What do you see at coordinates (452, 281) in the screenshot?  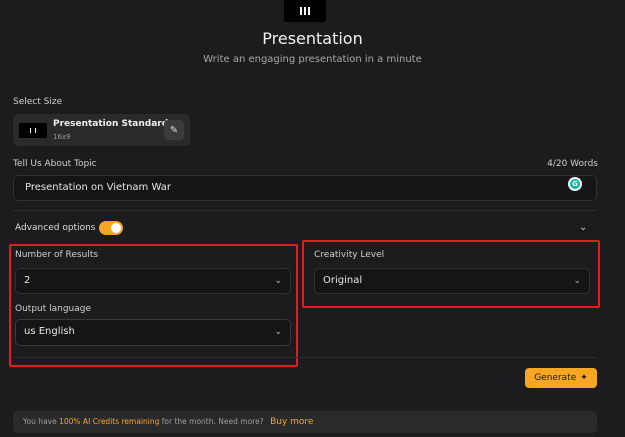 I see `creativity-level-select: Original ⌄` at bounding box center [452, 281].